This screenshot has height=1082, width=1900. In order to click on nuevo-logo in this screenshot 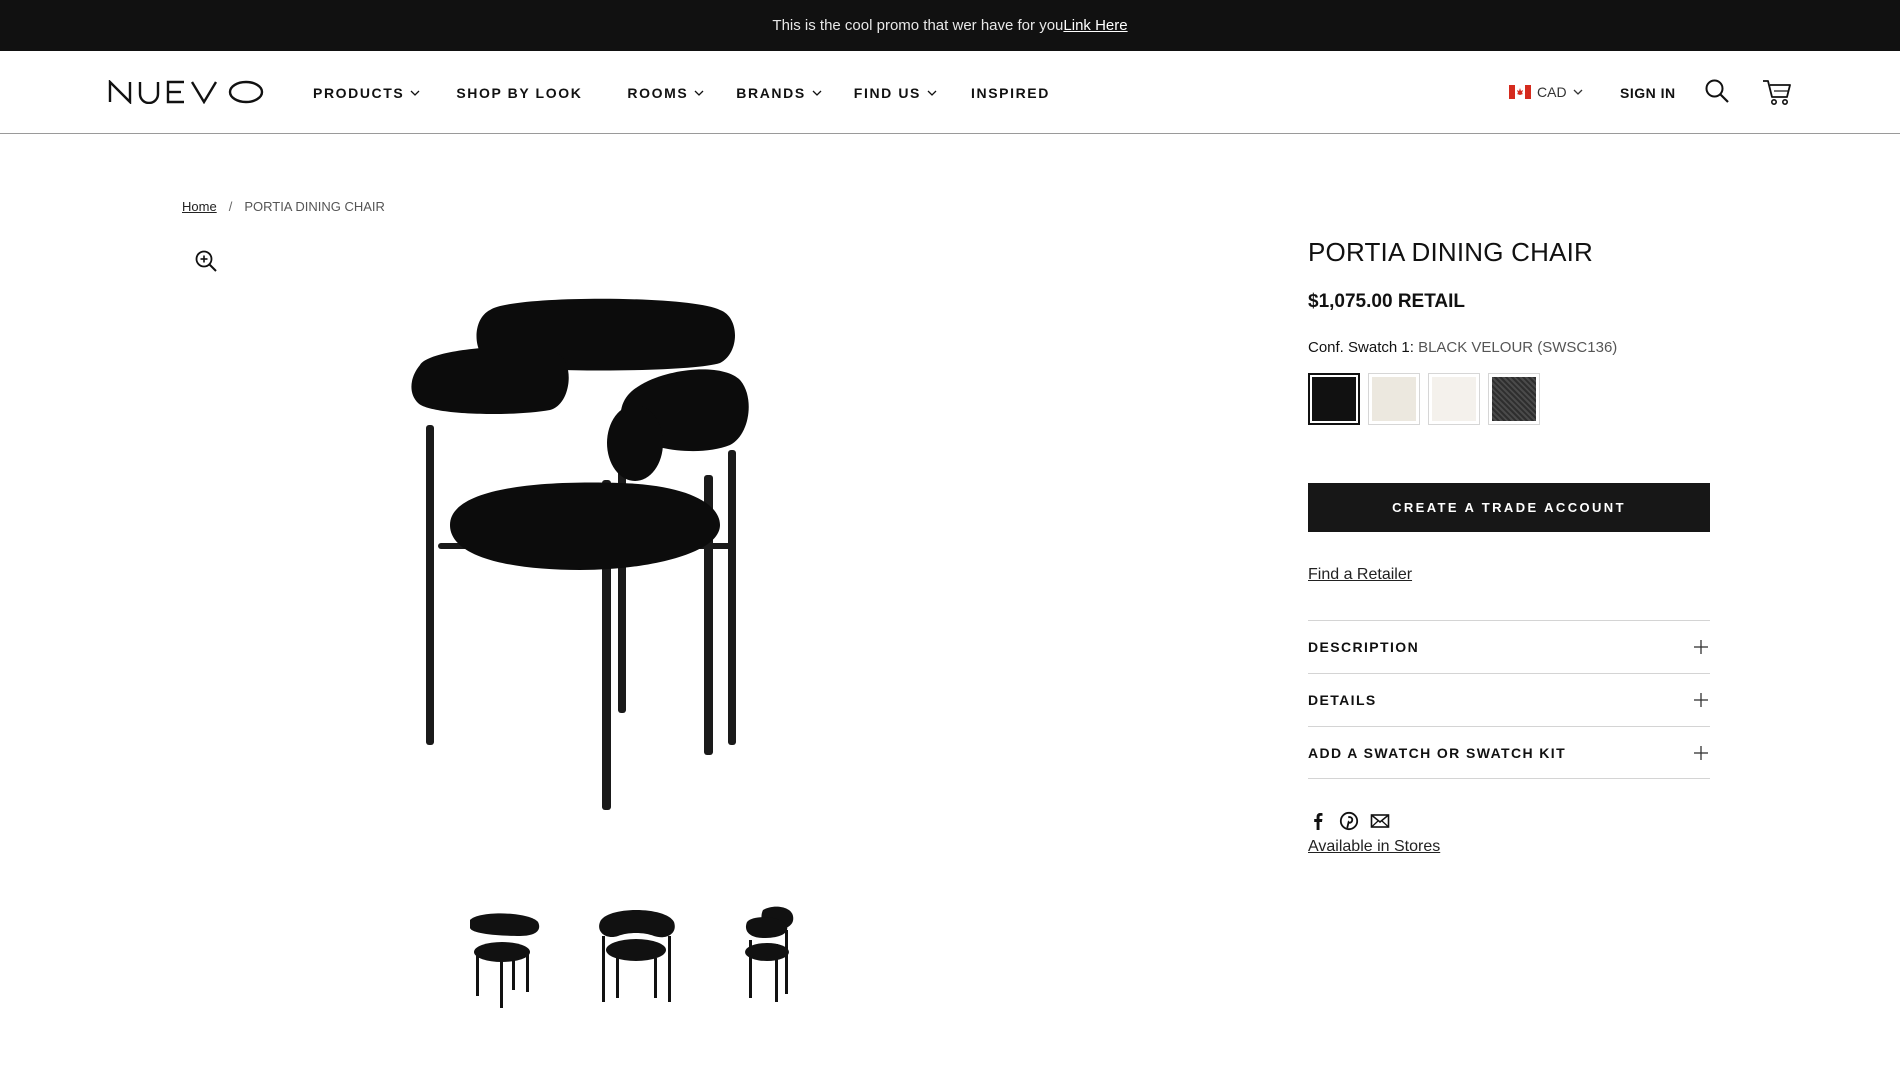, I will do `click(186, 92)`.